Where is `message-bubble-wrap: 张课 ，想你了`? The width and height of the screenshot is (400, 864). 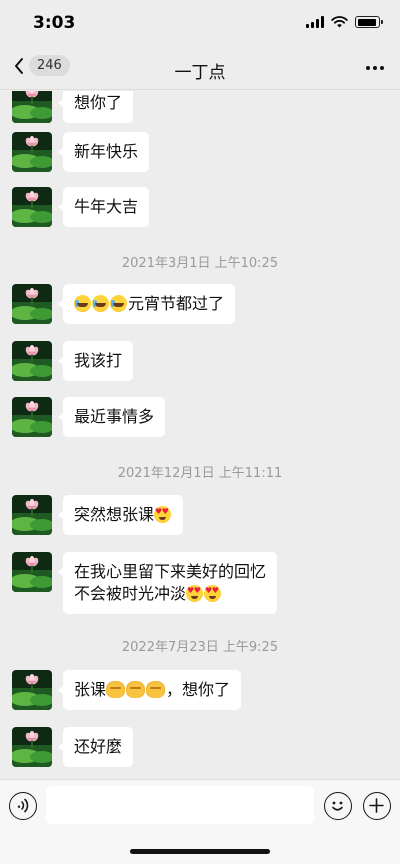 message-bubble-wrap: 张课 ，想你了 is located at coordinates (149, 690).